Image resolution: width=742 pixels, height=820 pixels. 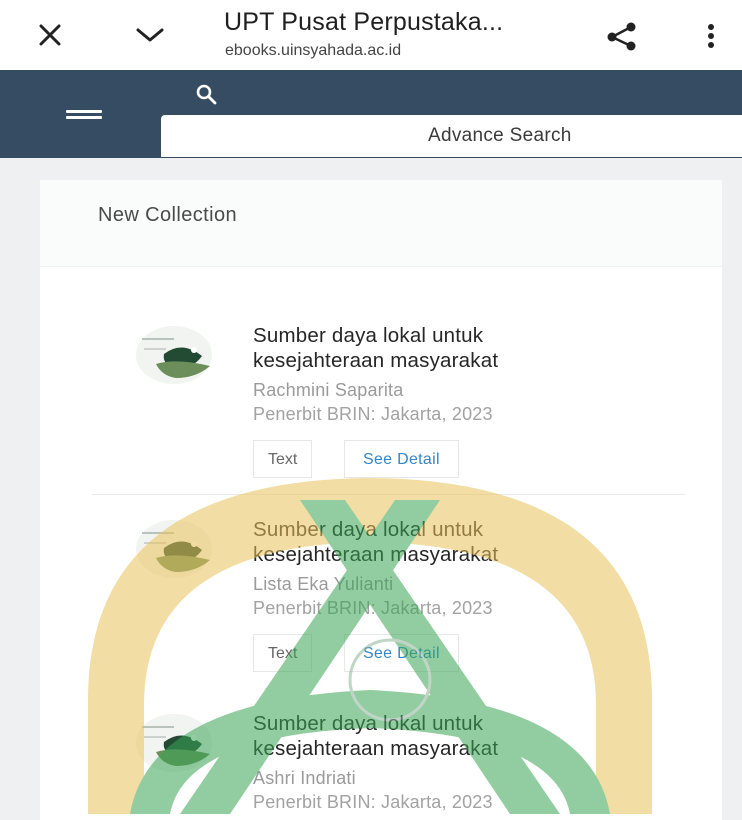 I want to click on chevron-down-icon, so click(x=150, y=35).